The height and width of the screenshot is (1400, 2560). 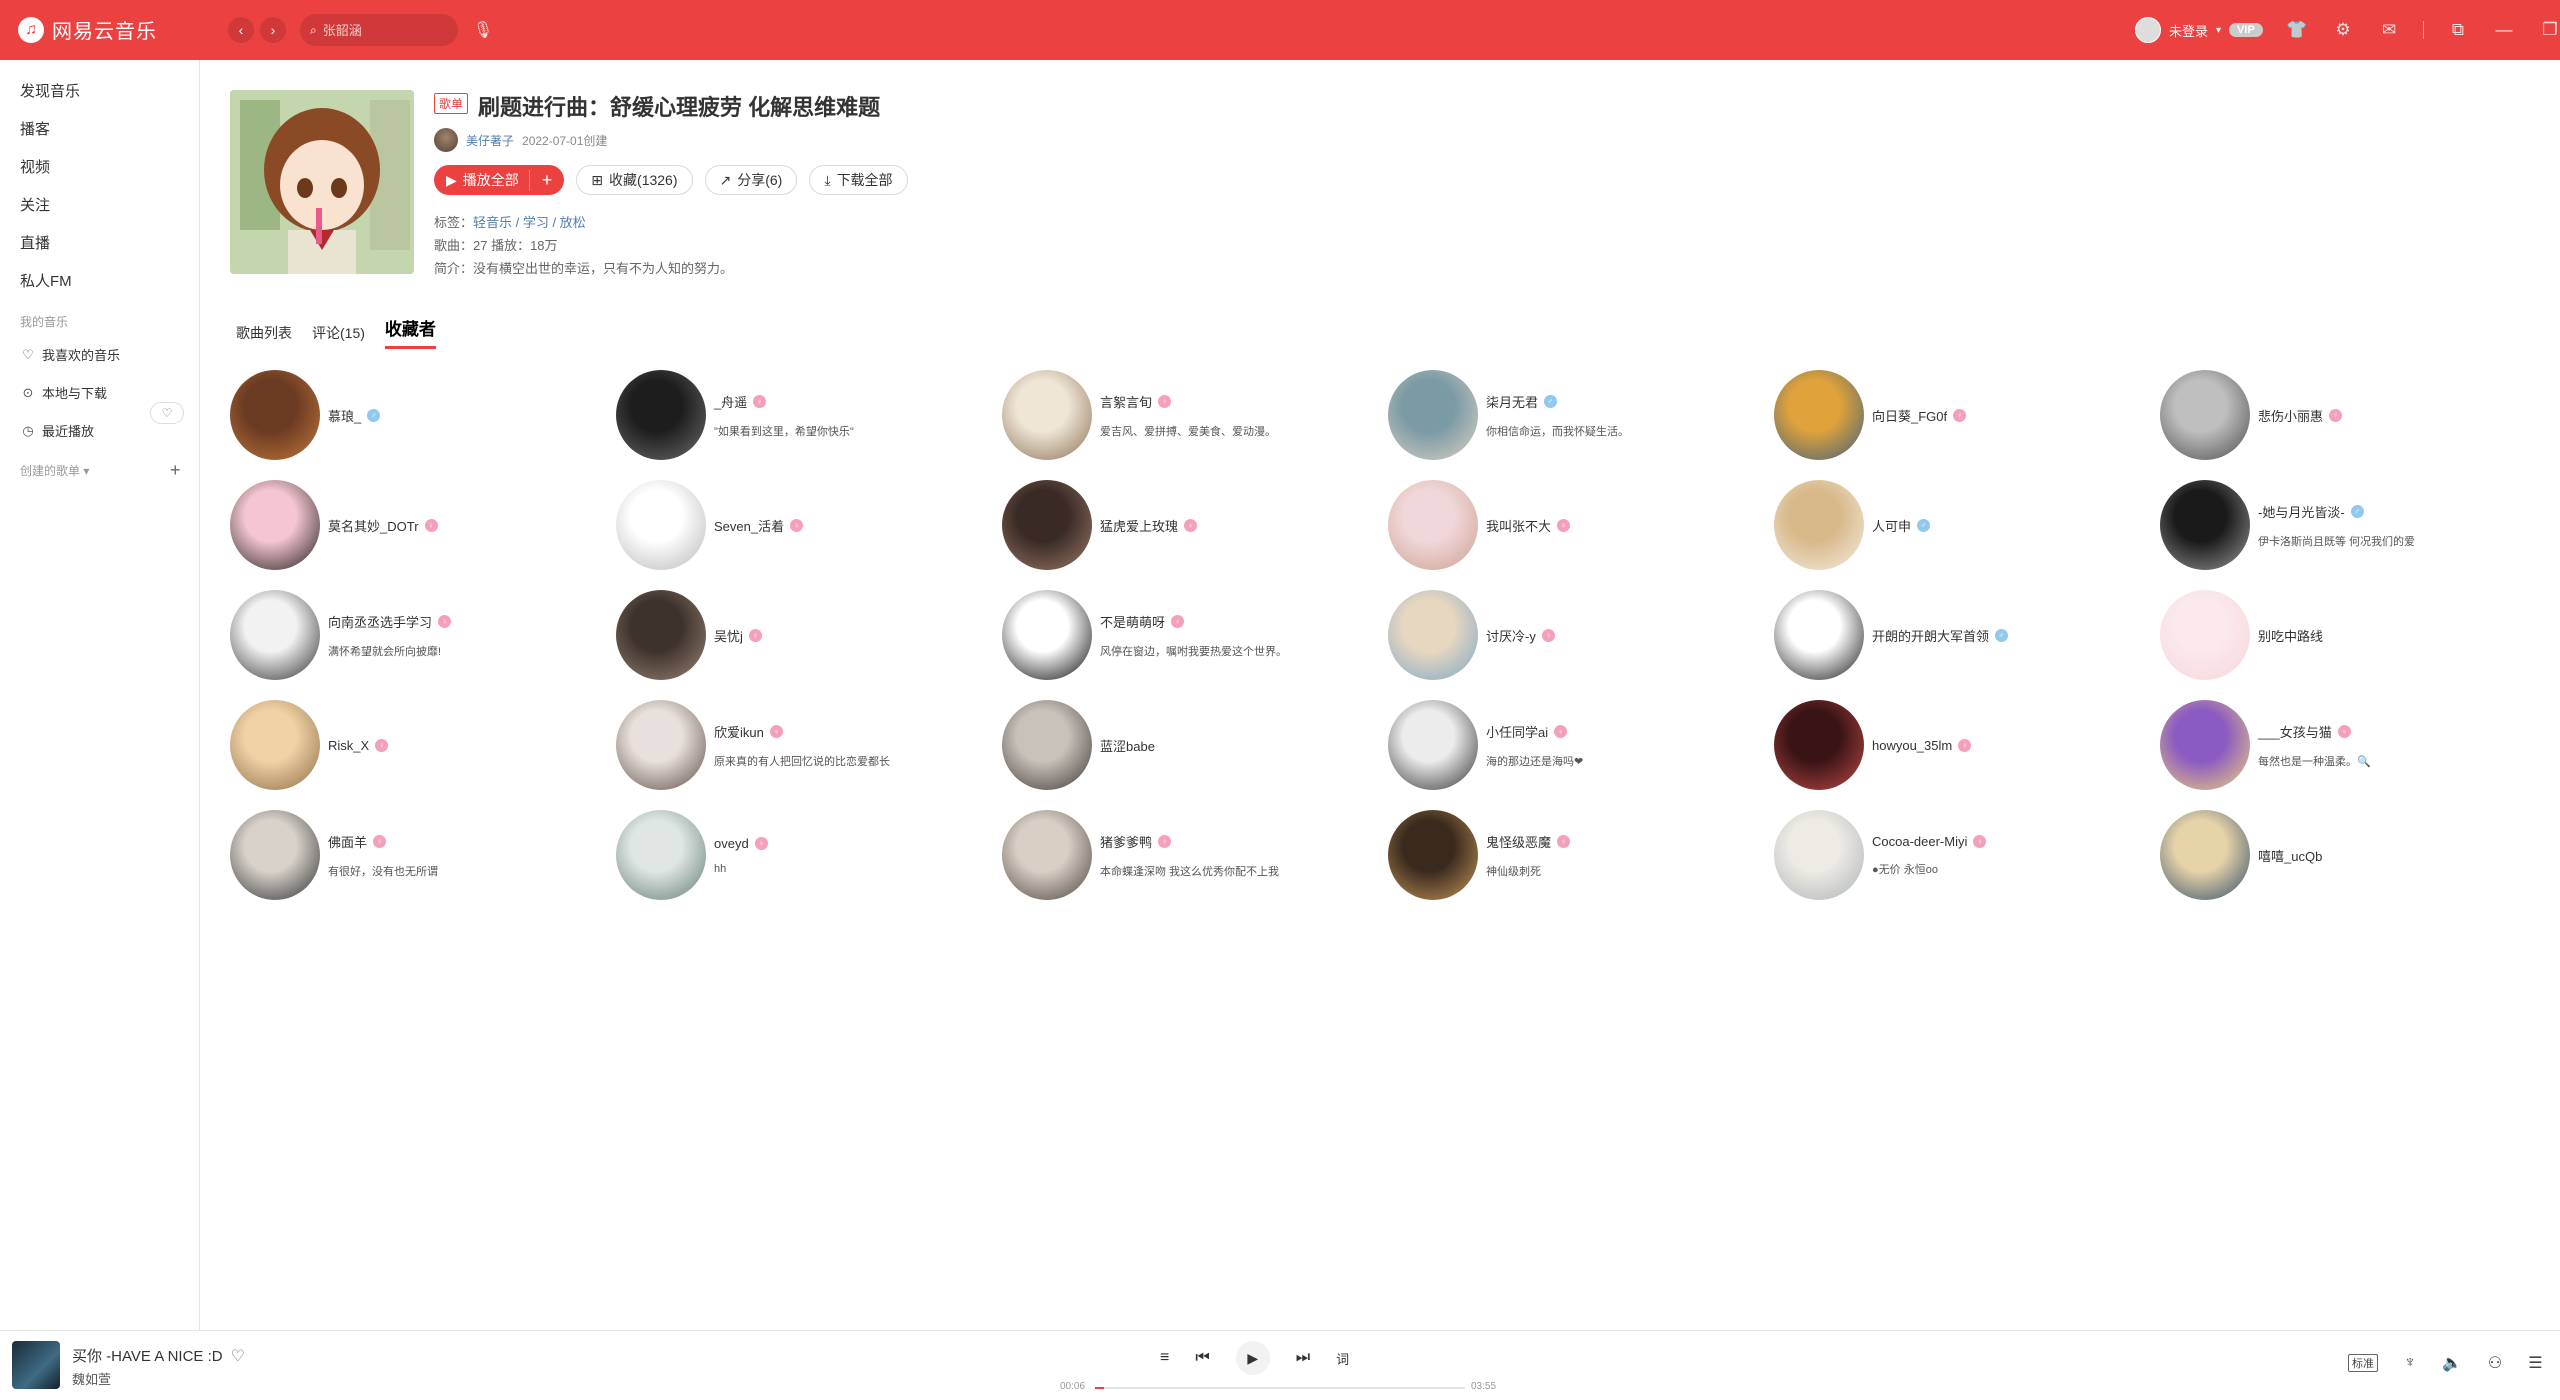 I want to click on subscriber-card: 猛虎爱上玫瑰 ♀, so click(x=1195, y=525).